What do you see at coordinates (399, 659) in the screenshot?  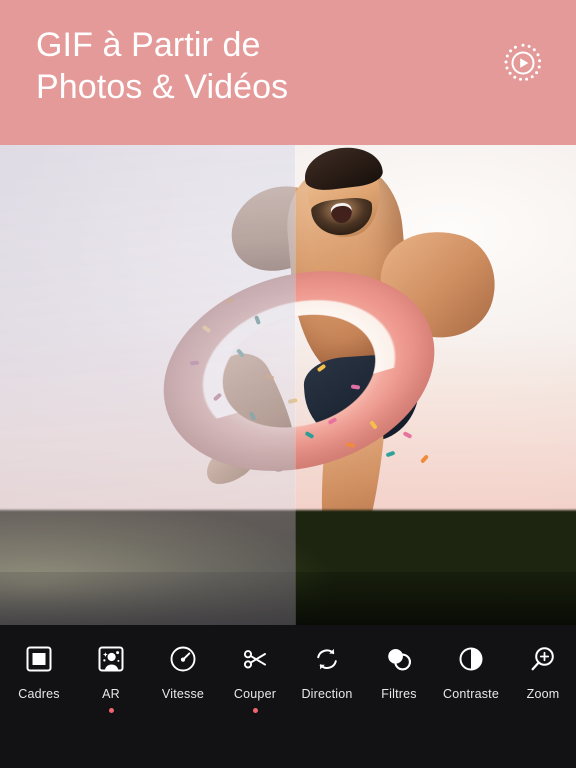 I see `overlapping-circles-icon` at bounding box center [399, 659].